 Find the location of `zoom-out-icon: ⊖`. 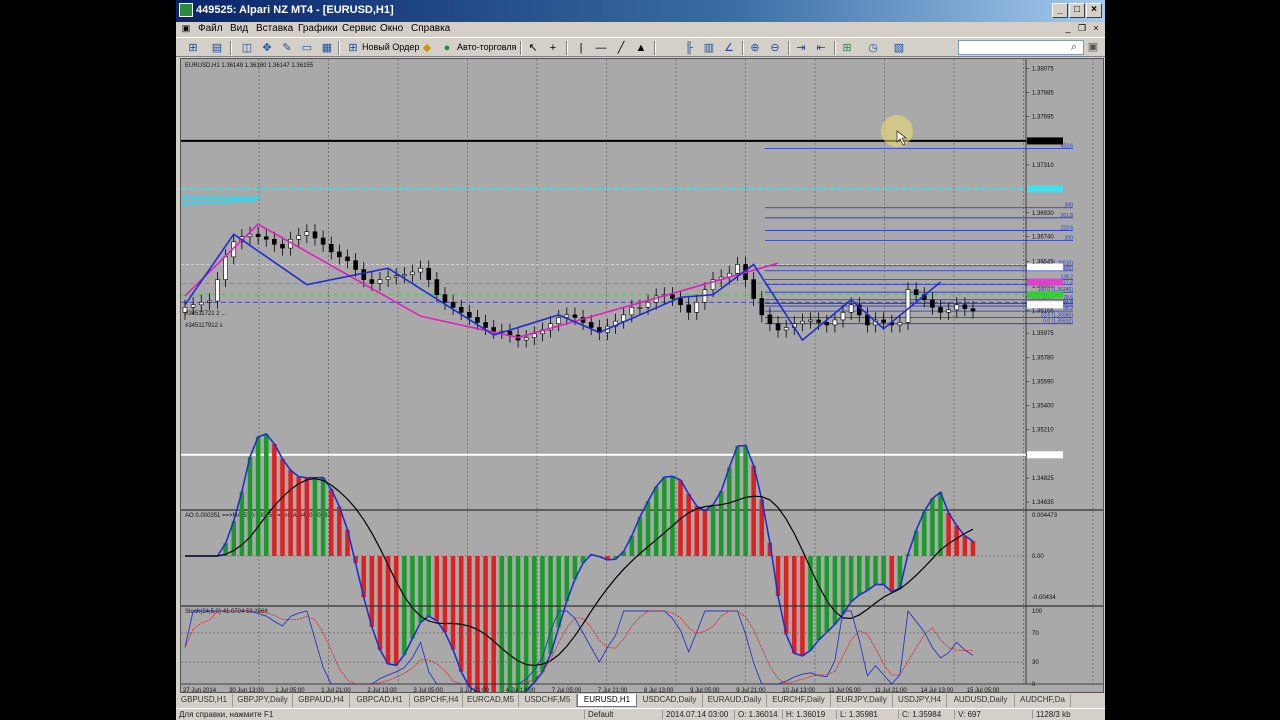

zoom-out-icon: ⊖ is located at coordinates (775, 48).